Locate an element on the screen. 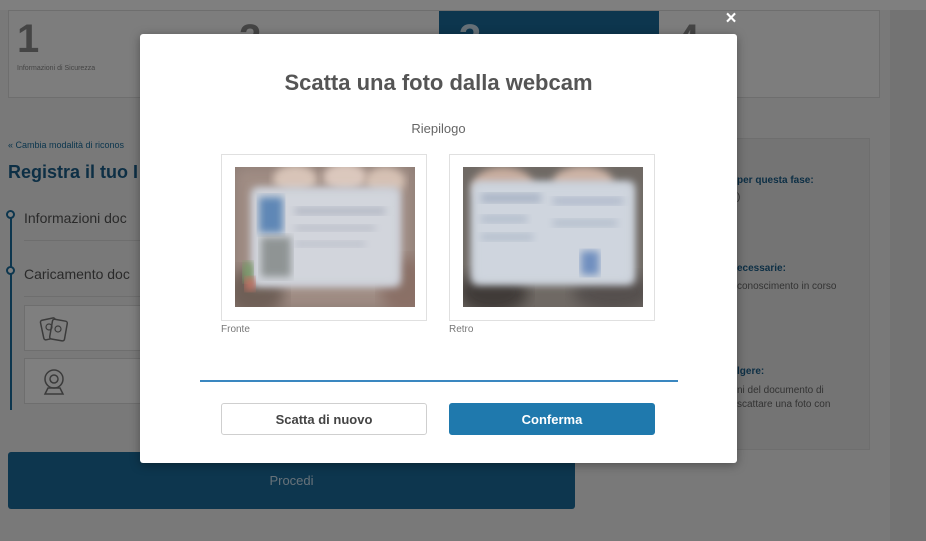  retake-button: Scatta di nuovo is located at coordinates (324, 419).